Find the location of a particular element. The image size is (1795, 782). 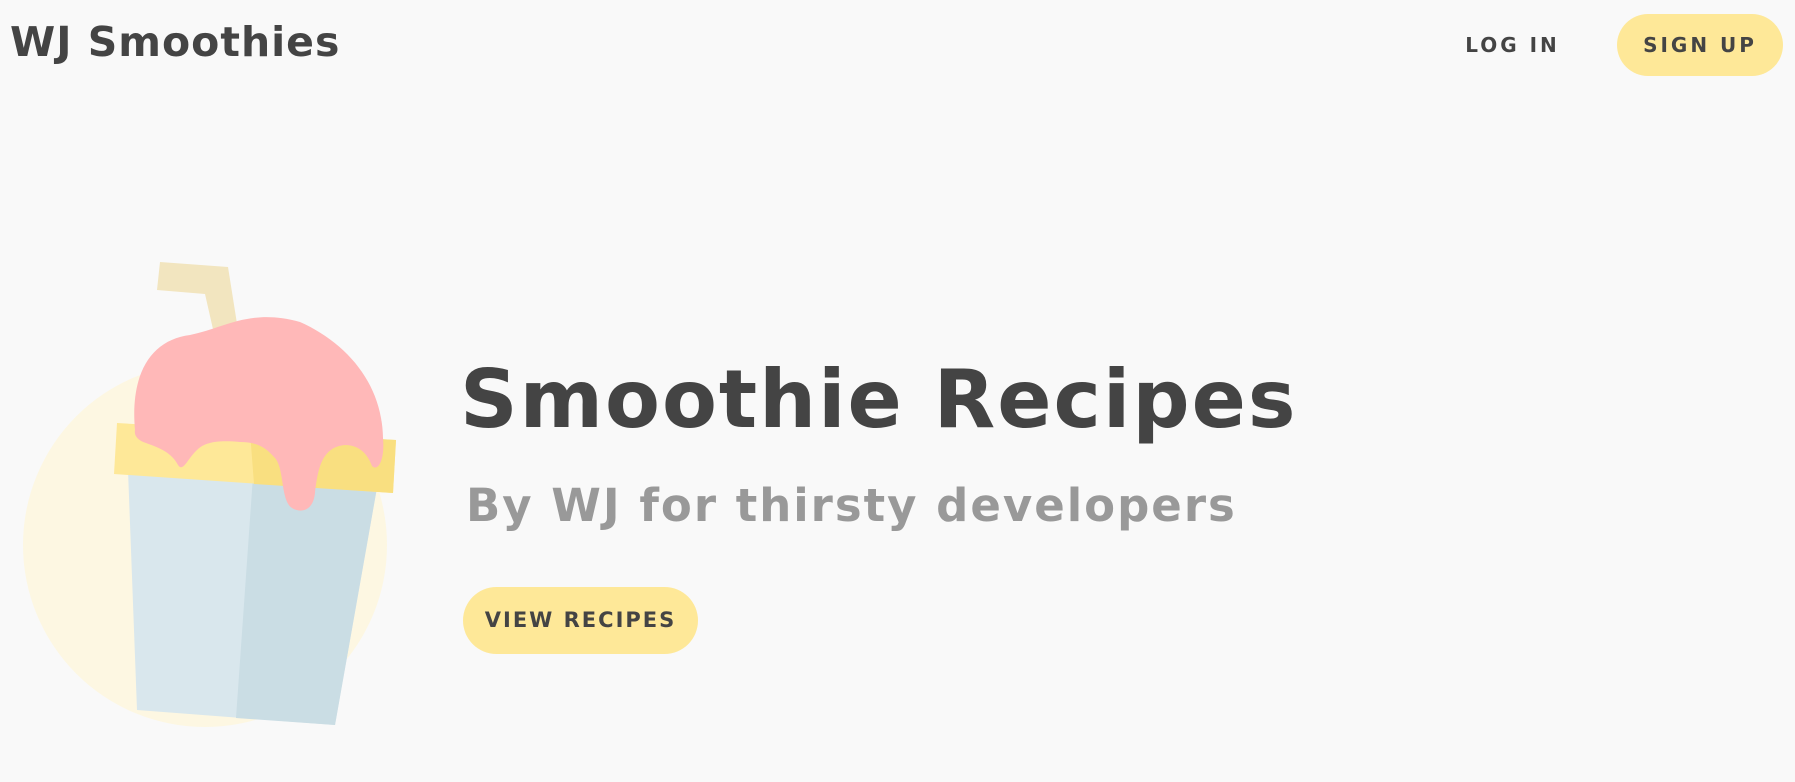

signup-button: SIGN UP is located at coordinates (1700, 45).